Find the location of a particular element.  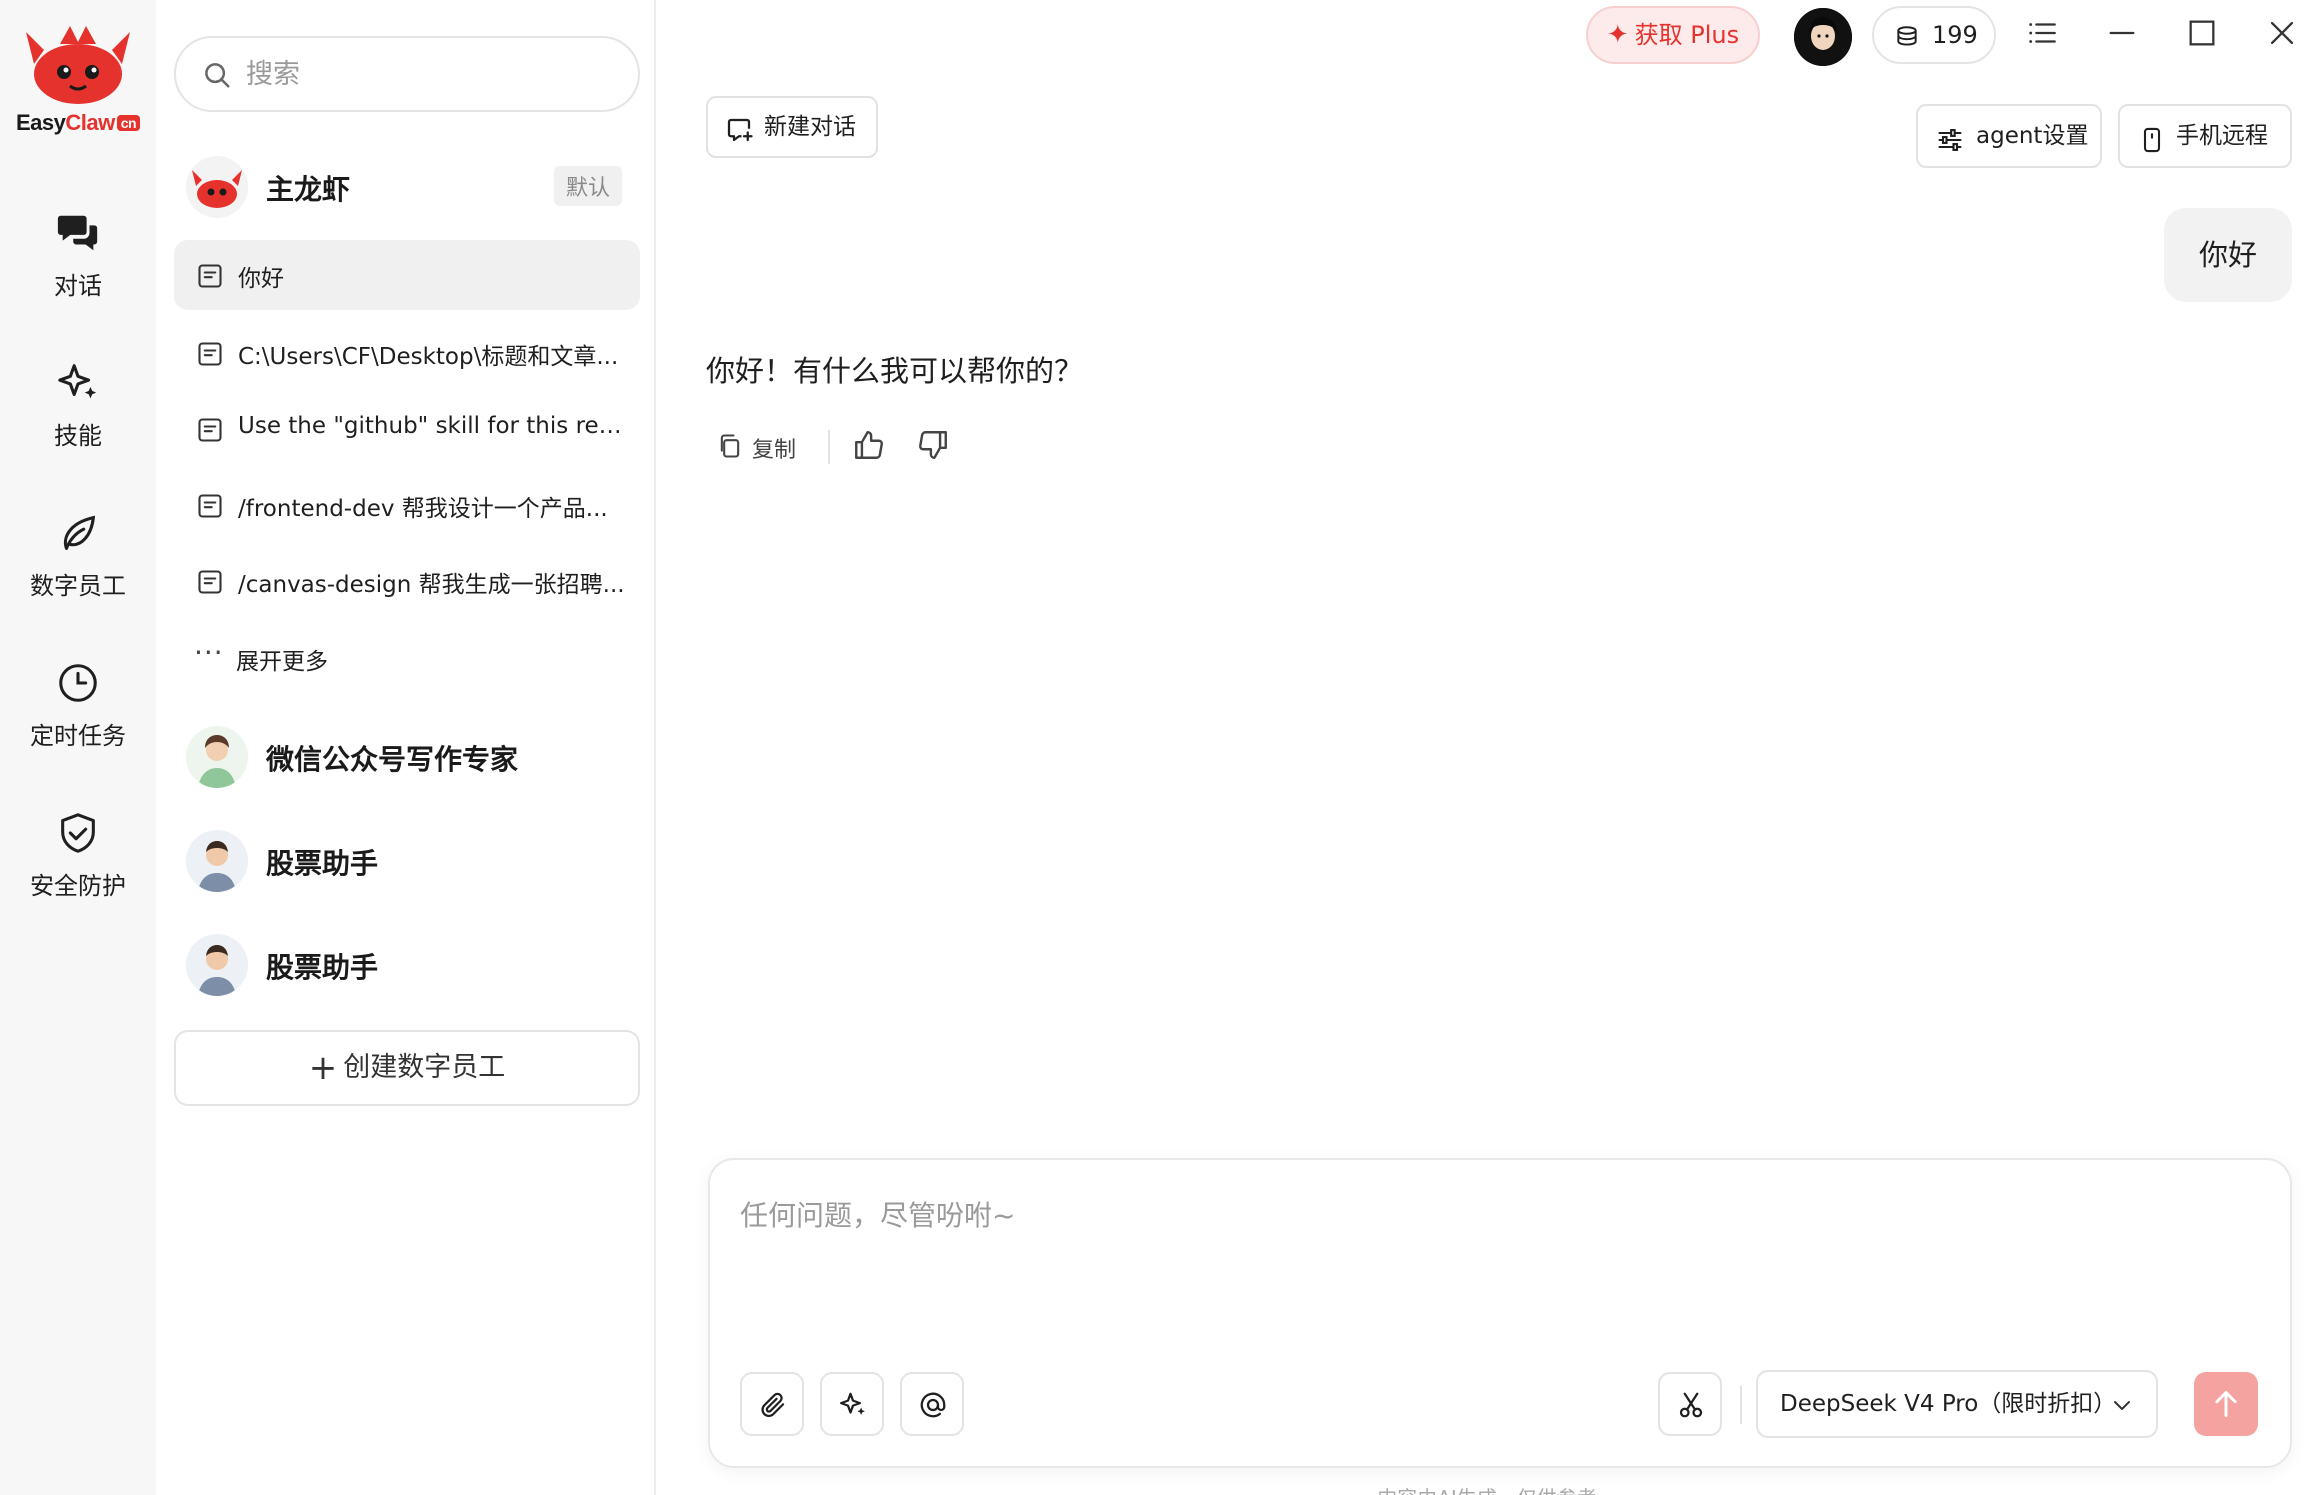

lobster-avatar-icon is located at coordinates (217, 189).